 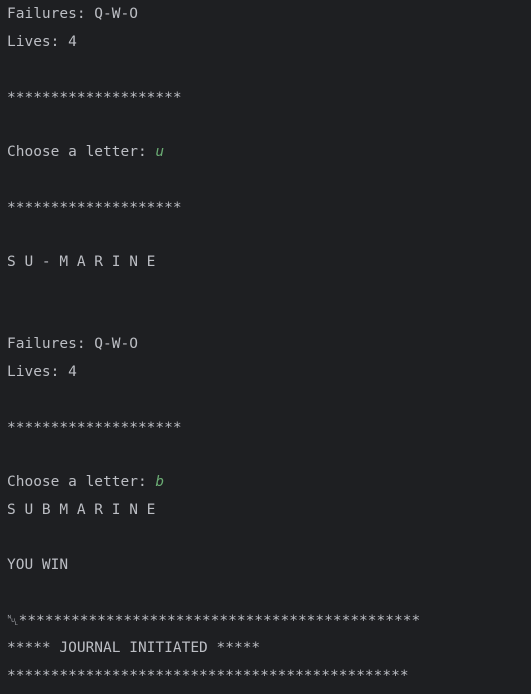 What do you see at coordinates (81, 510) in the screenshot?
I see `word-display: S U B M A R I N E` at bounding box center [81, 510].